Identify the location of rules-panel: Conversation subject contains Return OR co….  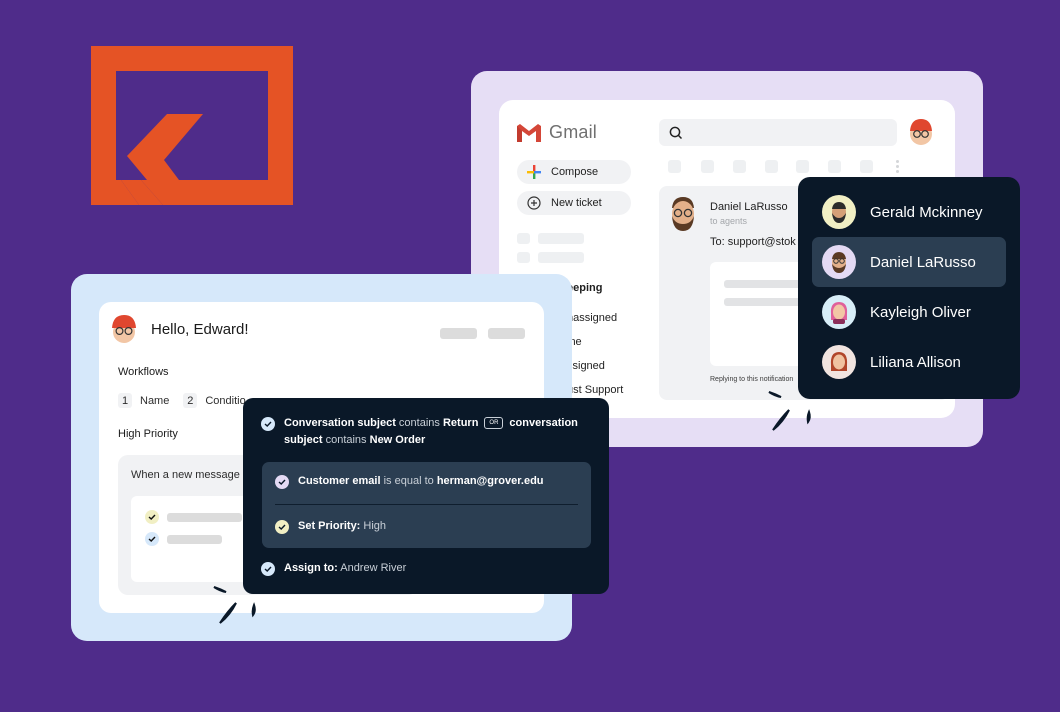
(426, 496).